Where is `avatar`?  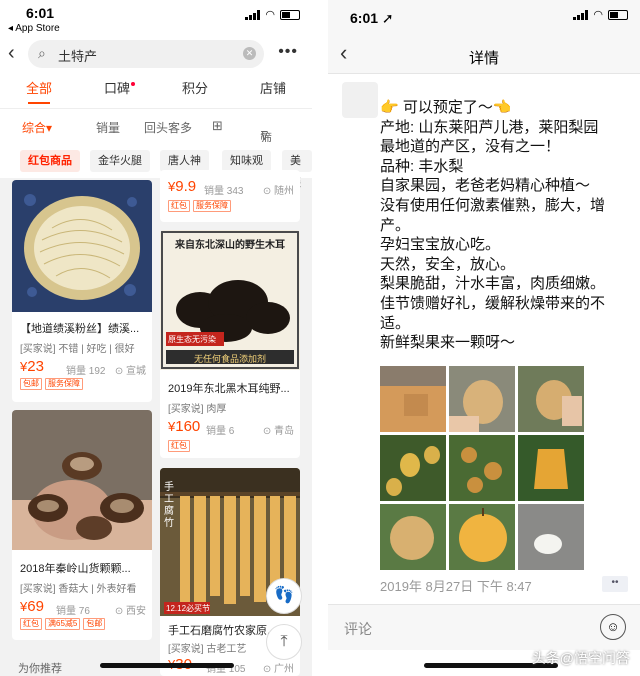
avatar is located at coordinates (360, 100).